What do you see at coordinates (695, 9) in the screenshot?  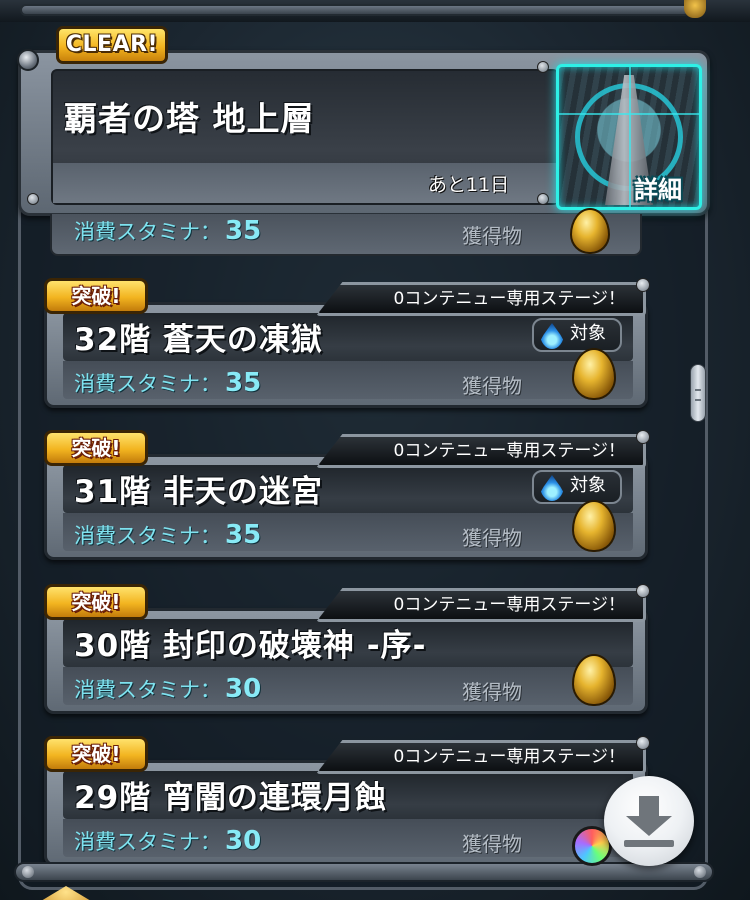 I see `top-knob` at bounding box center [695, 9].